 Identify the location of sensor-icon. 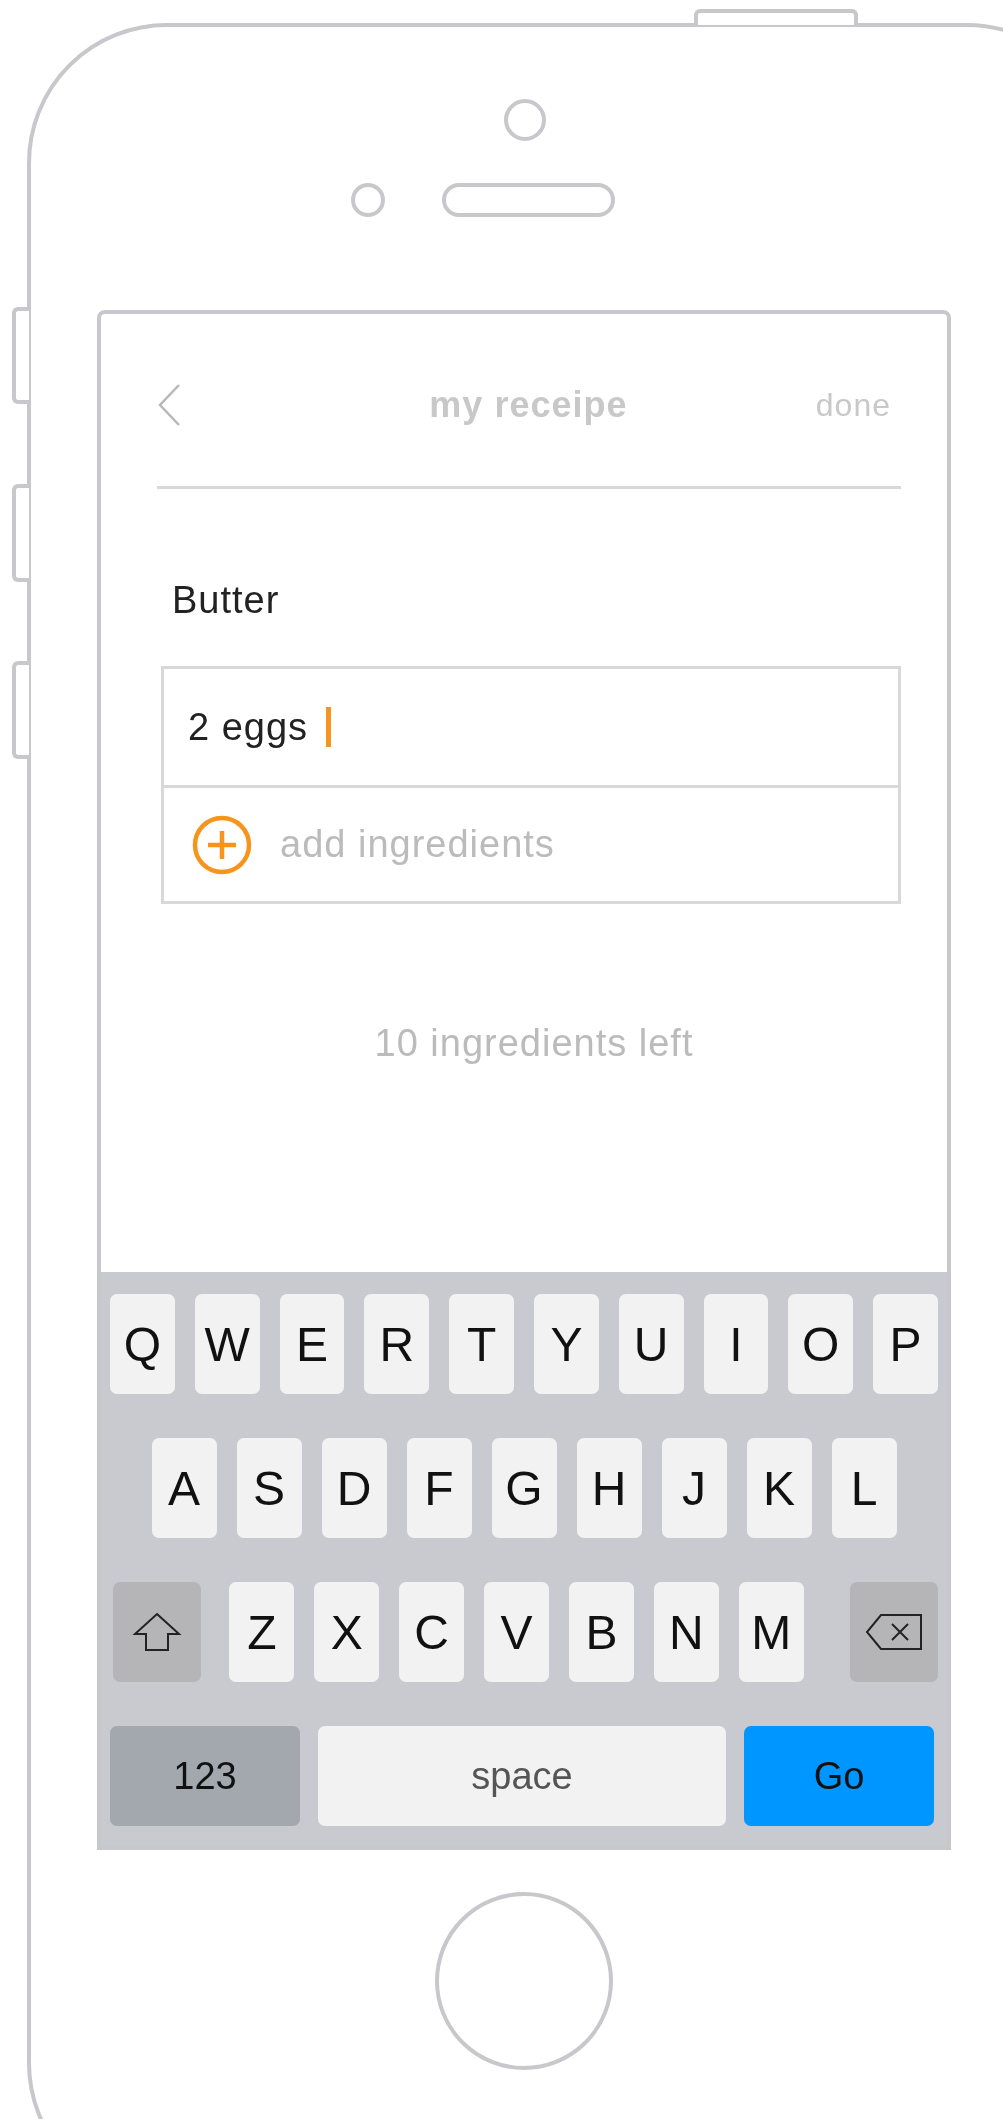
(368, 200).